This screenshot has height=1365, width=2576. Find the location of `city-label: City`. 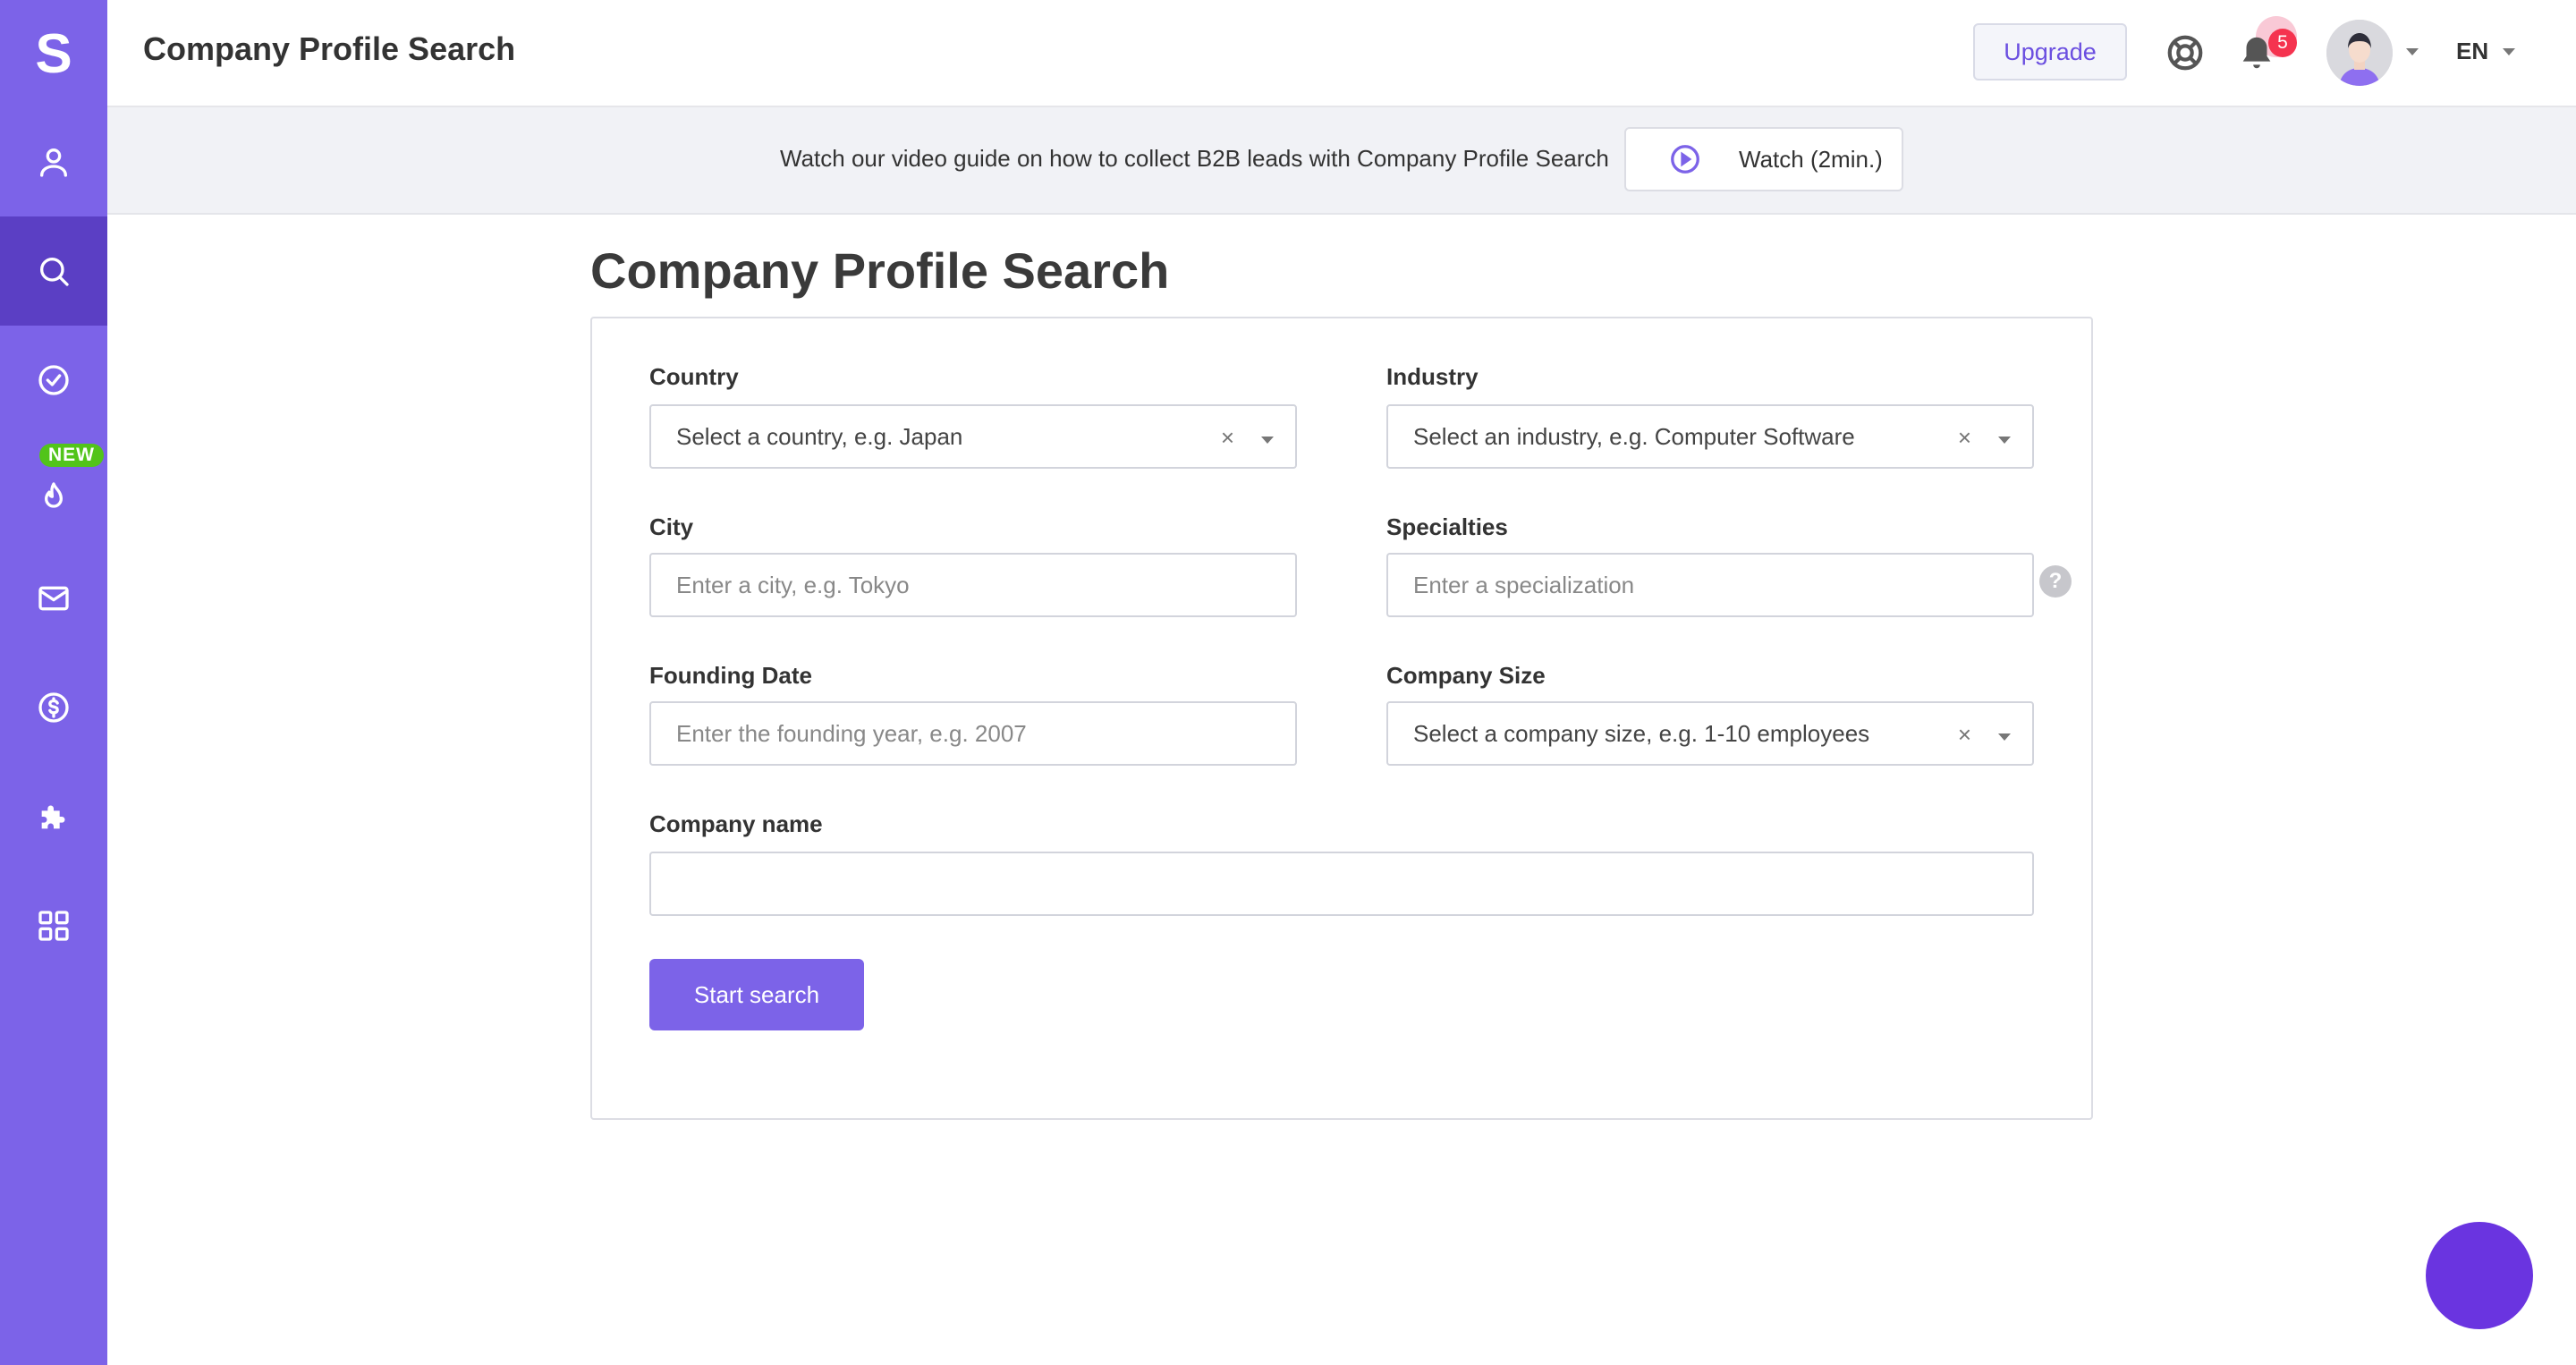

city-label: City is located at coordinates (671, 526).